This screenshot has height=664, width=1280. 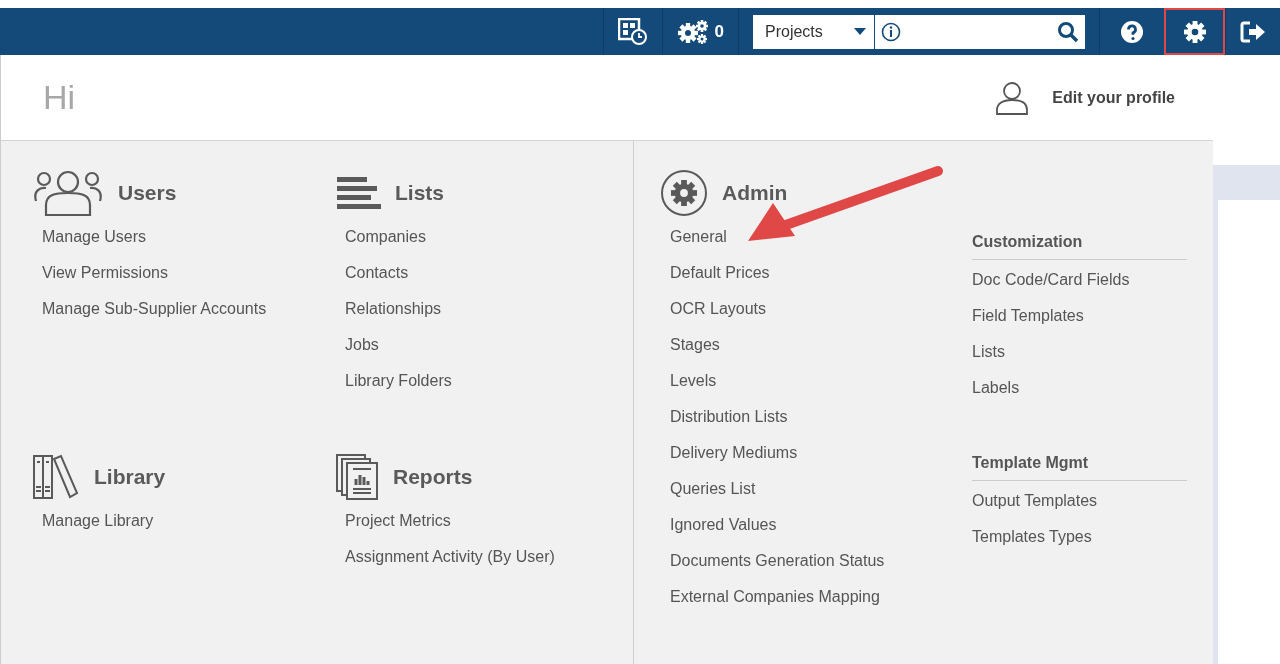 I want to click on caret-icon, so click(x=860, y=31).